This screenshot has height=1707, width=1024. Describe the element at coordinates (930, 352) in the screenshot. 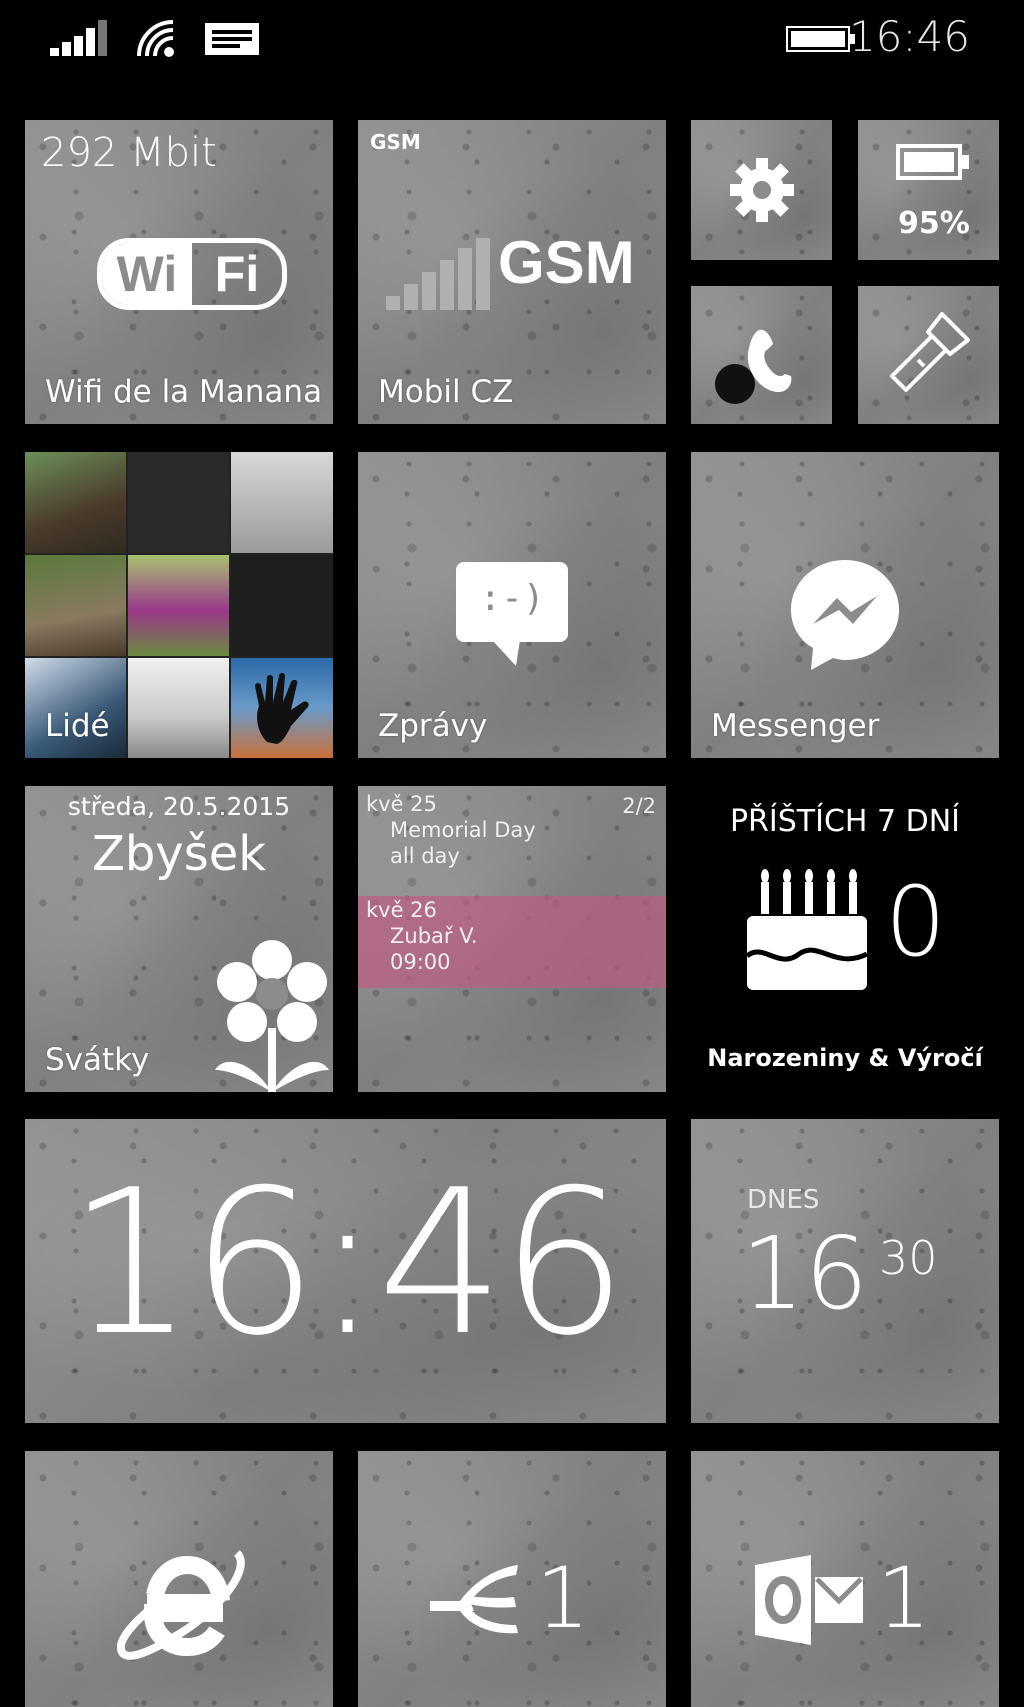

I see `flashlight-icon` at that location.